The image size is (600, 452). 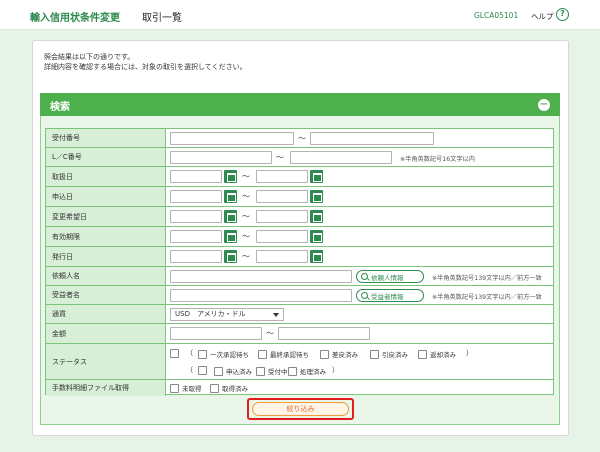 I want to click on fee-acquired-checkbox: 取得済み, so click(x=229, y=388).